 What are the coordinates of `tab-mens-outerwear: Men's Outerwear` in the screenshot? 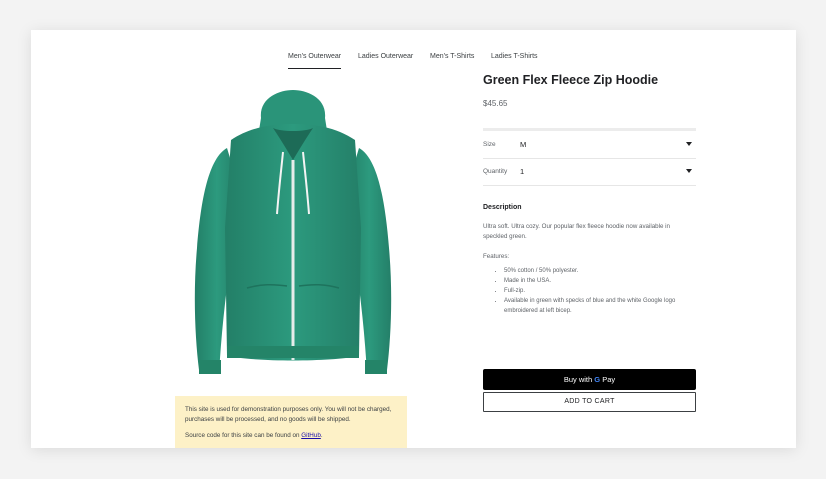 It's located at (315, 60).